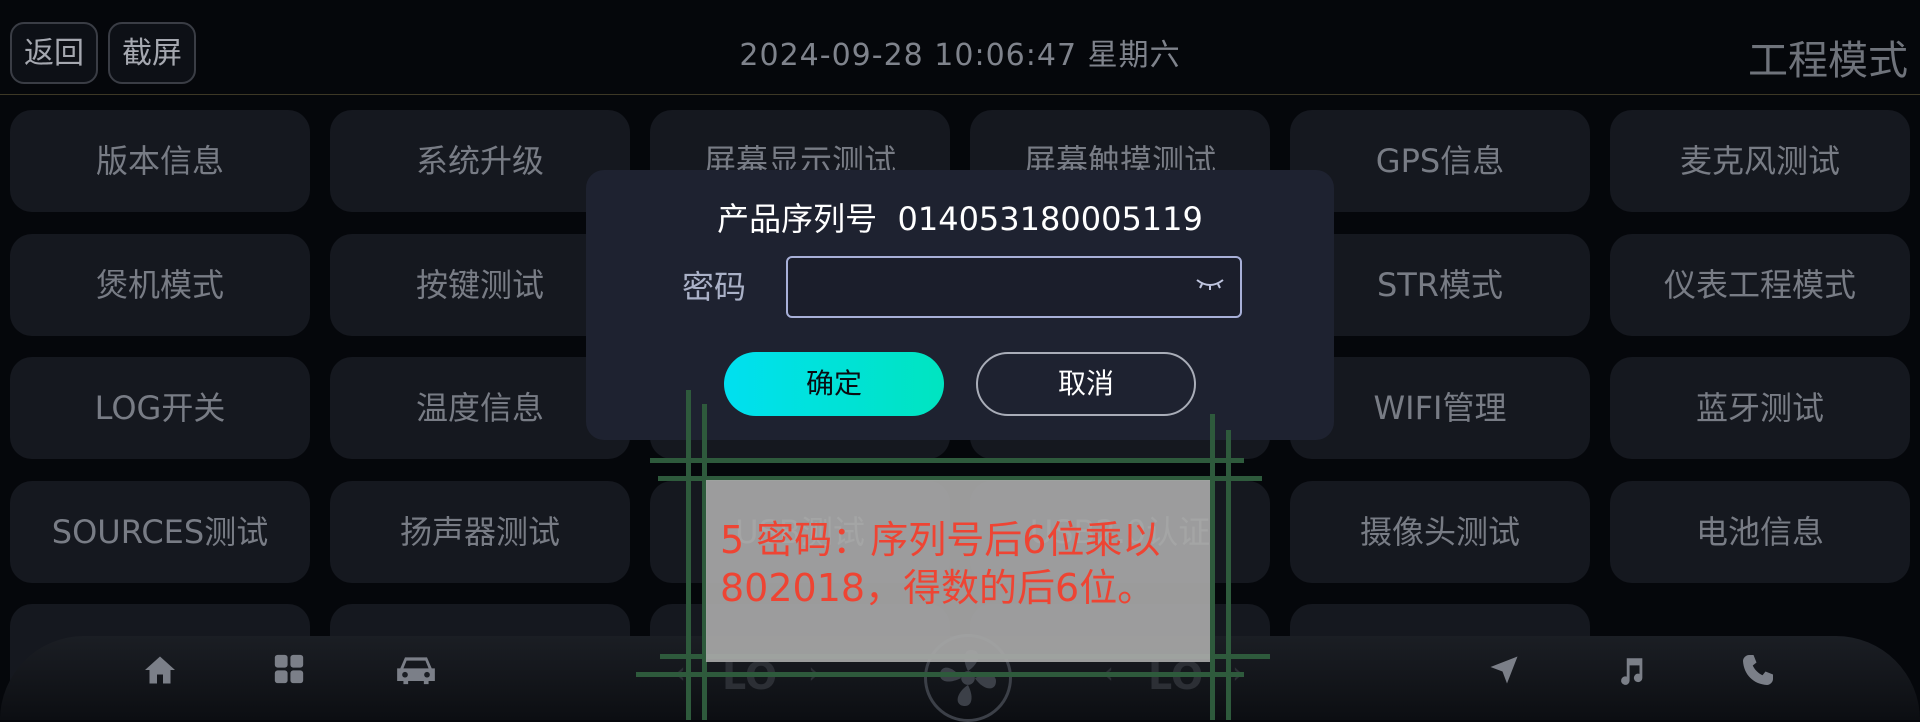 The image size is (1920, 722). Describe the element at coordinates (160, 532) in the screenshot. I see `grid-button-sources-test: SOURCES测试` at that location.